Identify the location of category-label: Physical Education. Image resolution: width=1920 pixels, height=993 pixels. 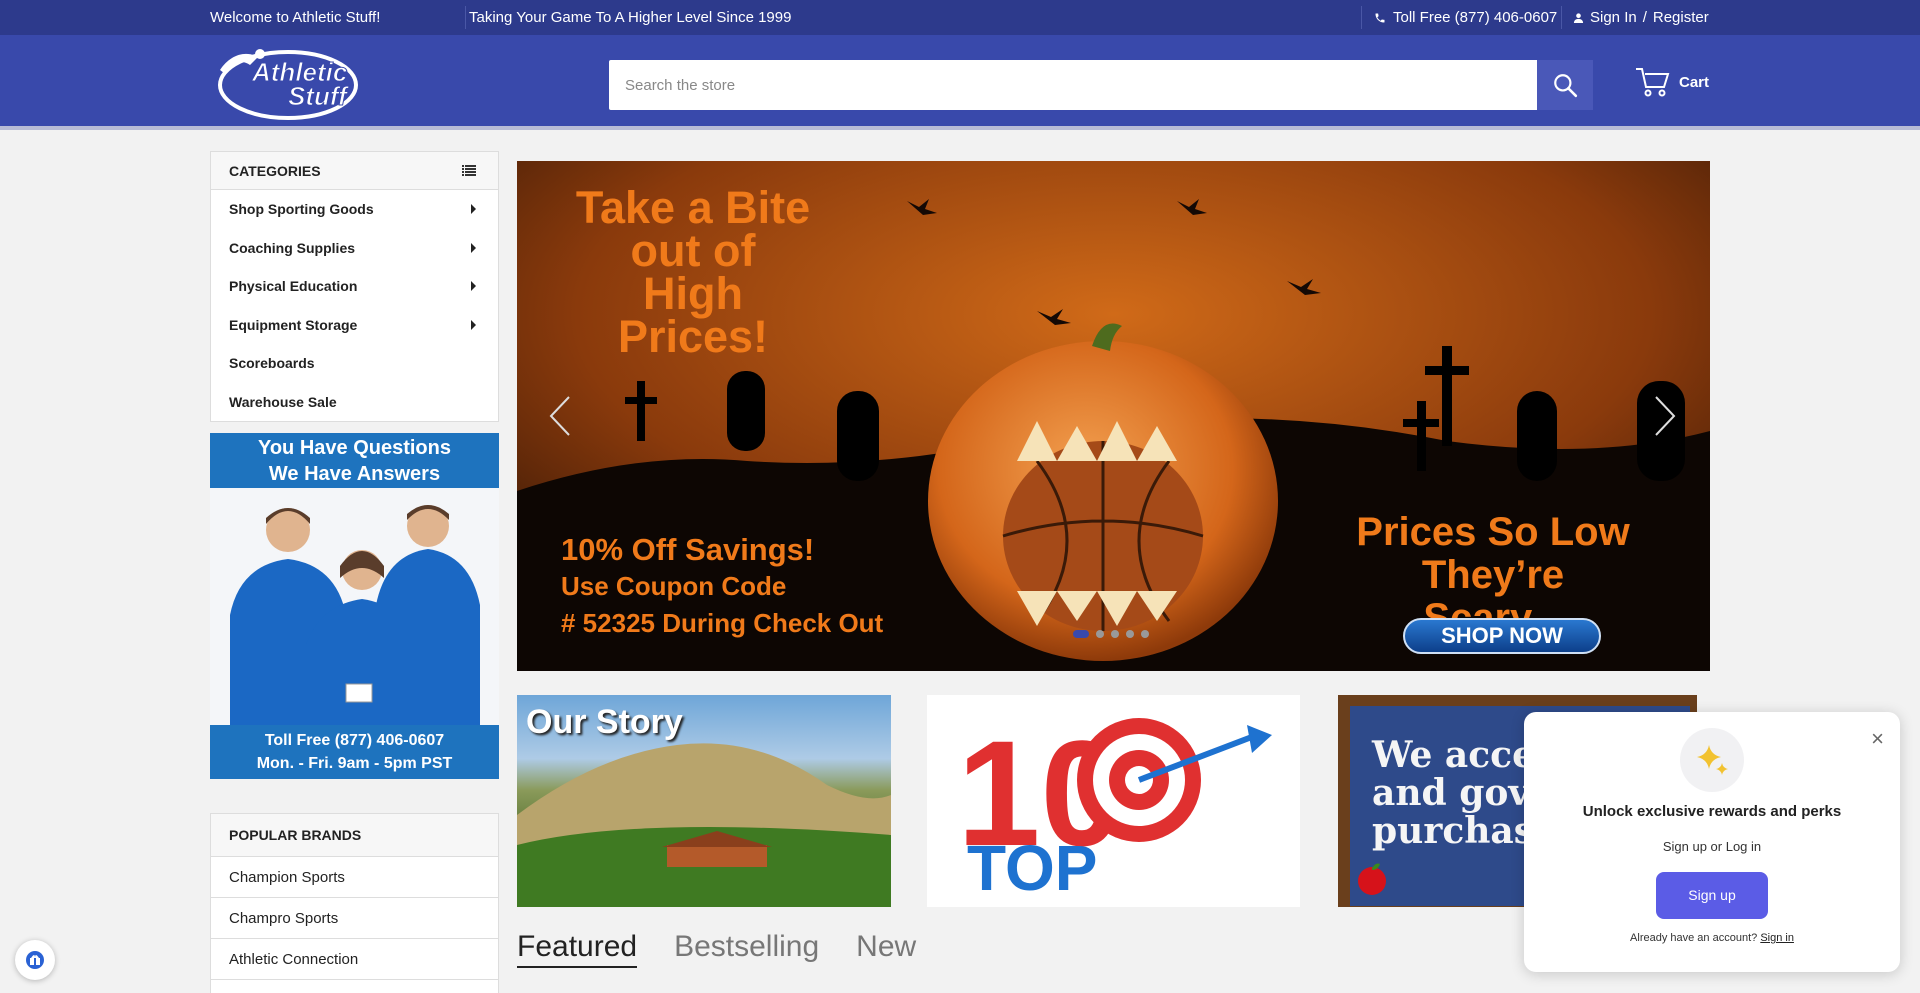
(293, 286).